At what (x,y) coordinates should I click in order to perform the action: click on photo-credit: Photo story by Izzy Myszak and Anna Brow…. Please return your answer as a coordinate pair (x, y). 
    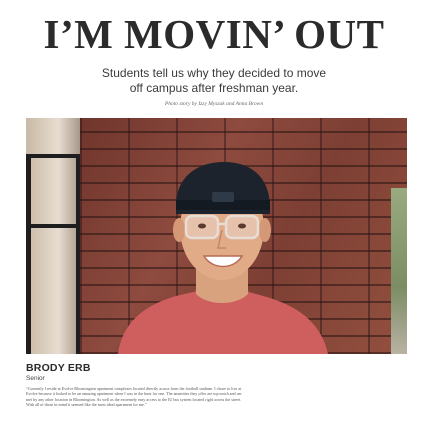
    Looking at the image, I should click on (214, 104).